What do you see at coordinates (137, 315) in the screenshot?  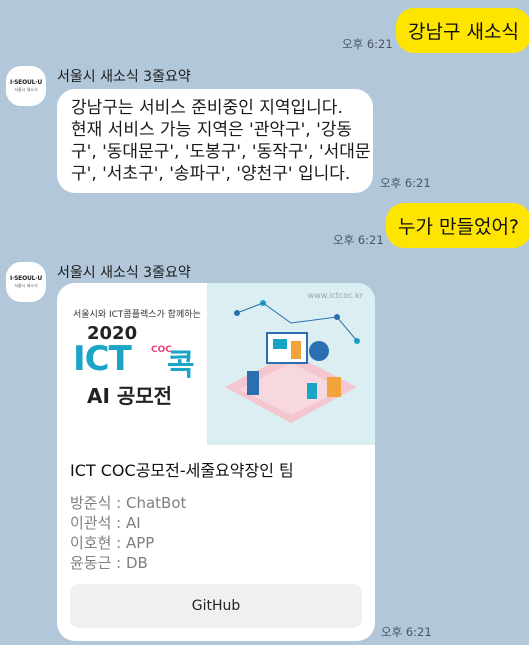 I see `banner-subtitle: 서울시와 ICT콤플렉스가 함께하는` at bounding box center [137, 315].